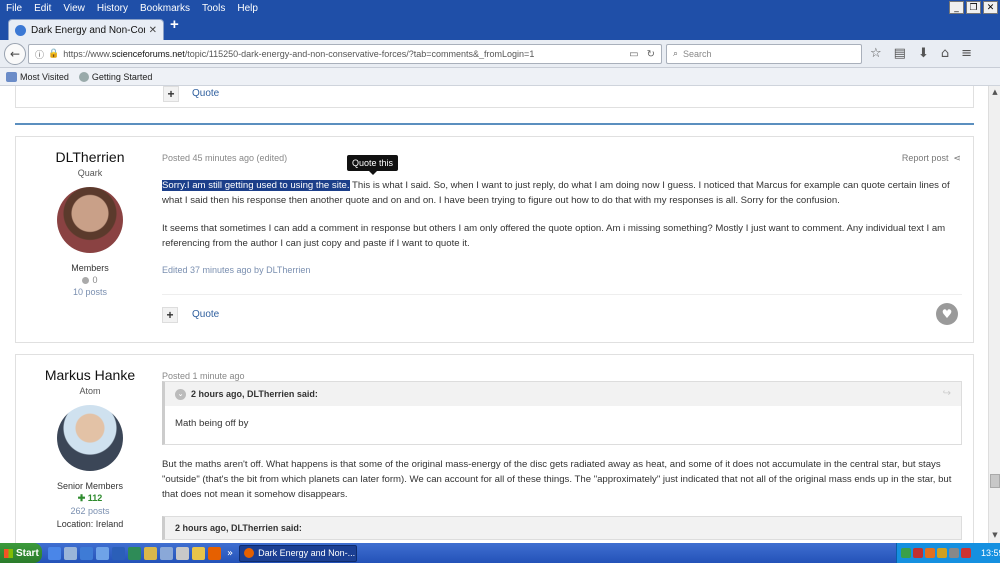  What do you see at coordinates (923, 53) in the screenshot?
I see `downloads-icon: ⬇` at bounding box center [923, 53].